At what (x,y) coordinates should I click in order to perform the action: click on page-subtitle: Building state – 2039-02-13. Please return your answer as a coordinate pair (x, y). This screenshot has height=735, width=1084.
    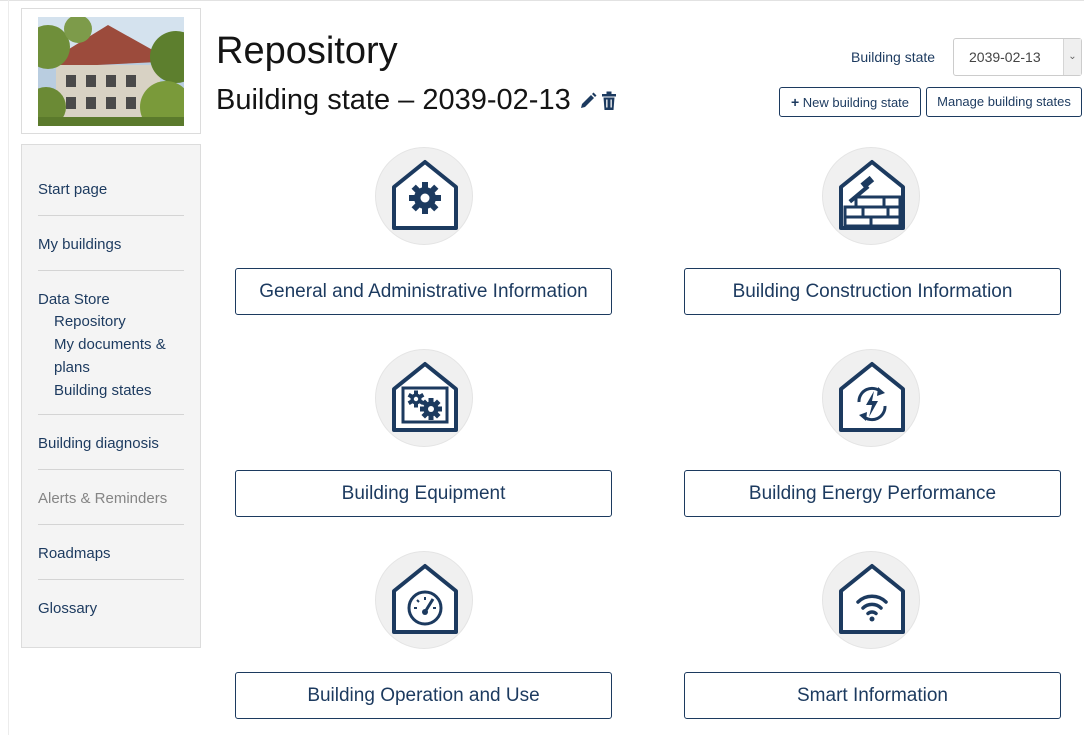
    Looking at the image, I should click on (416, 100).